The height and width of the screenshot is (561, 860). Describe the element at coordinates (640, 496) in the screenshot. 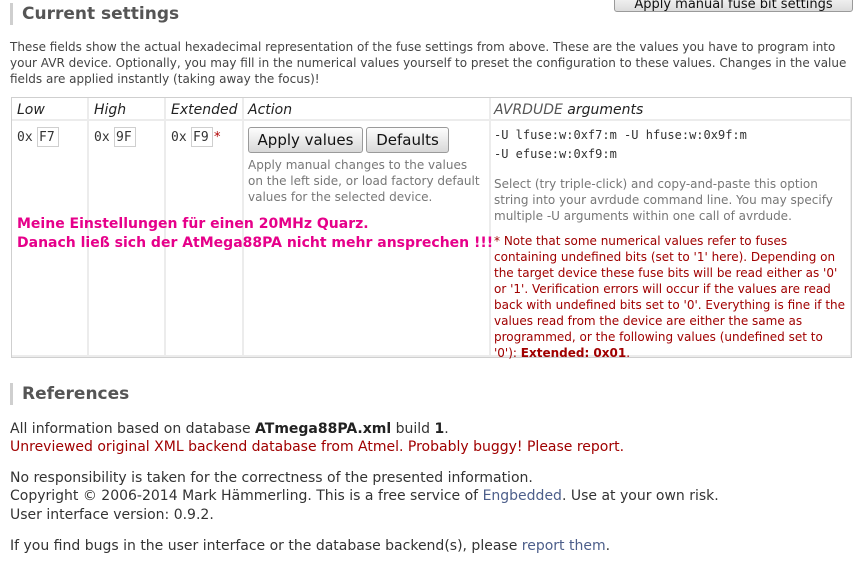

I see `copyright-suffix: . Use at your own risk.` at that location.